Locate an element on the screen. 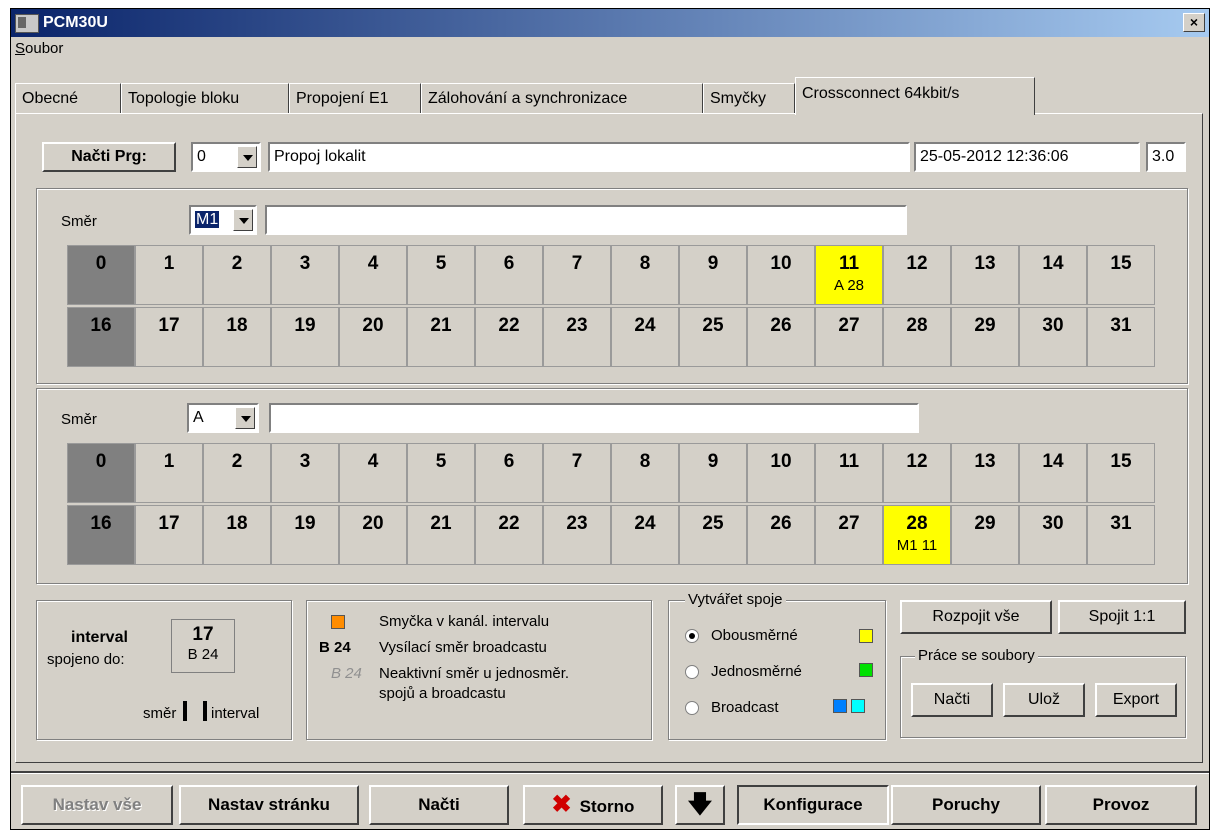  timeslot-2-15: 15 is located at coordinates (1121, 473).